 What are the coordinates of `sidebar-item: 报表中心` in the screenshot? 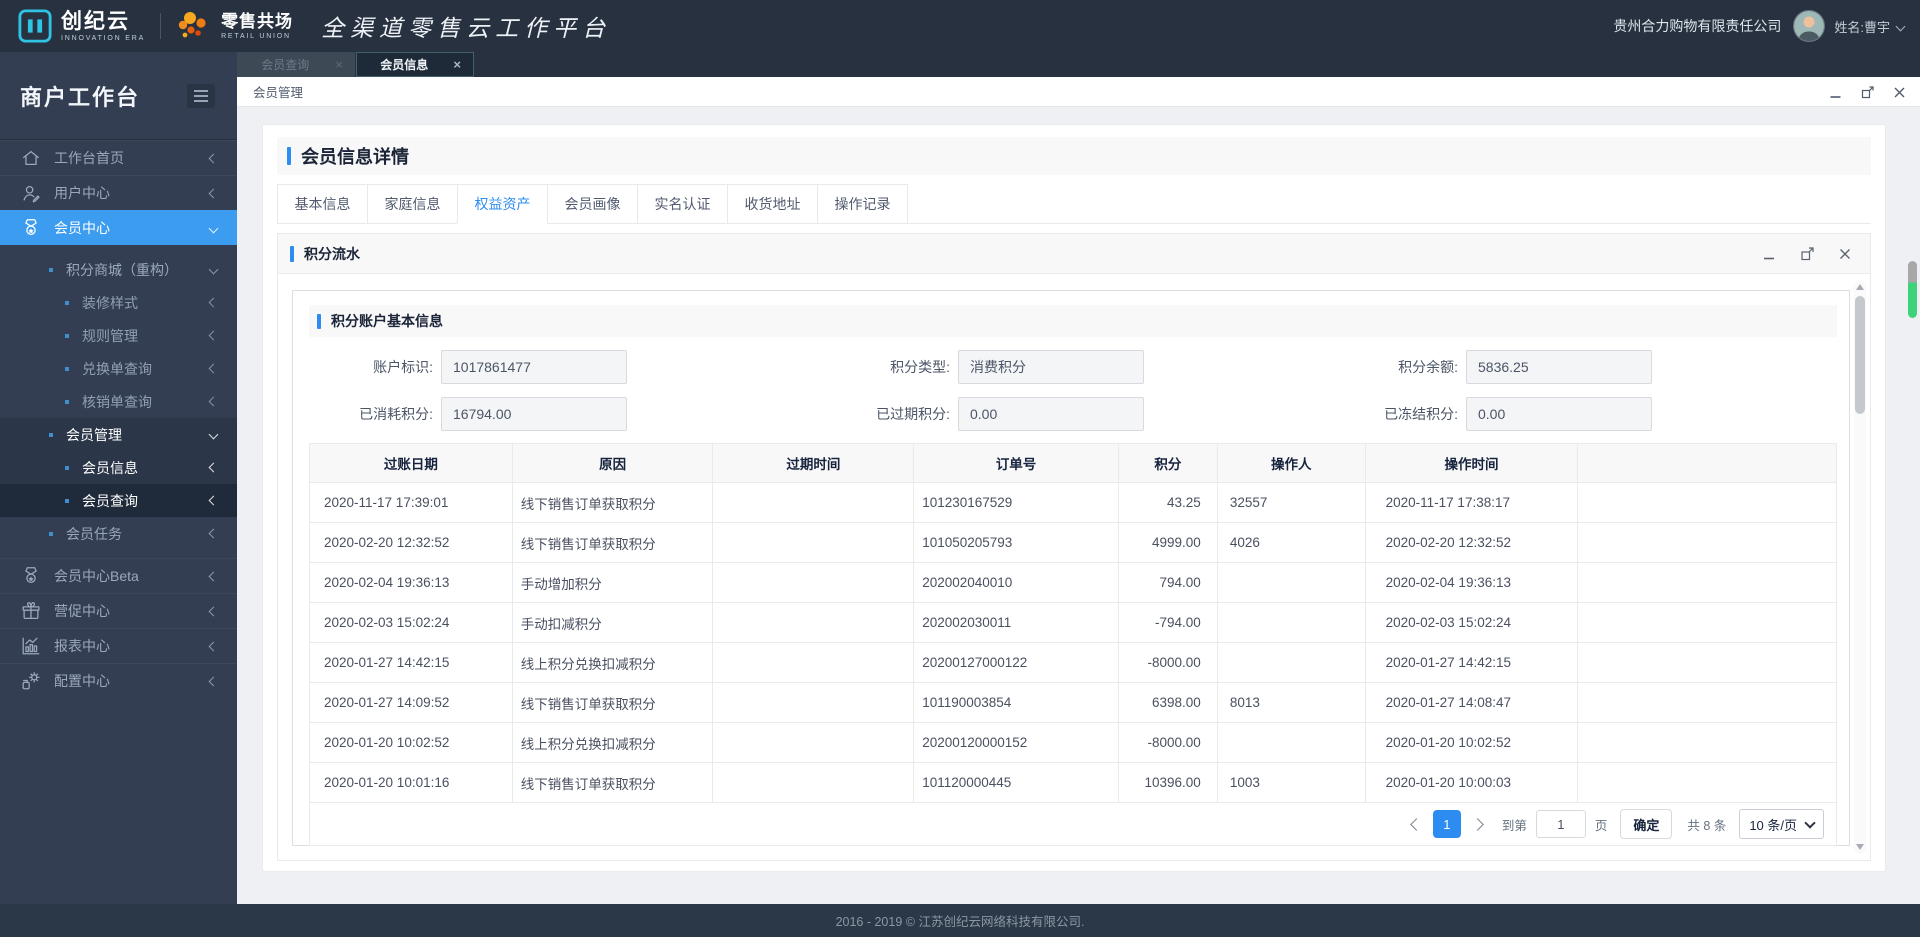 It's located at (118, 645).